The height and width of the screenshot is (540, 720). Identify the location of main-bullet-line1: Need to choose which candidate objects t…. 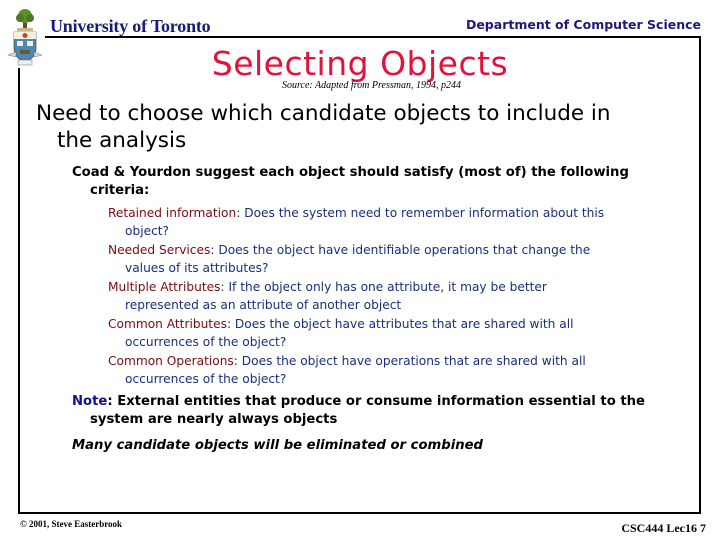
(323, 113).